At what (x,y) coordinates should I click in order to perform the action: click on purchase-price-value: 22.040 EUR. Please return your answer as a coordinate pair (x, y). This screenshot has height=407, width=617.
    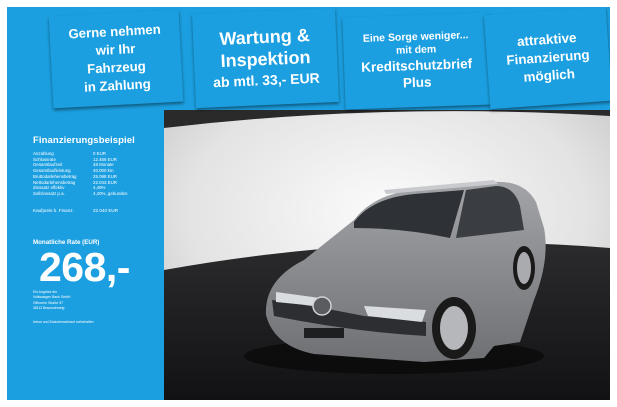
    Looking at the image, I should click on (106, 210).